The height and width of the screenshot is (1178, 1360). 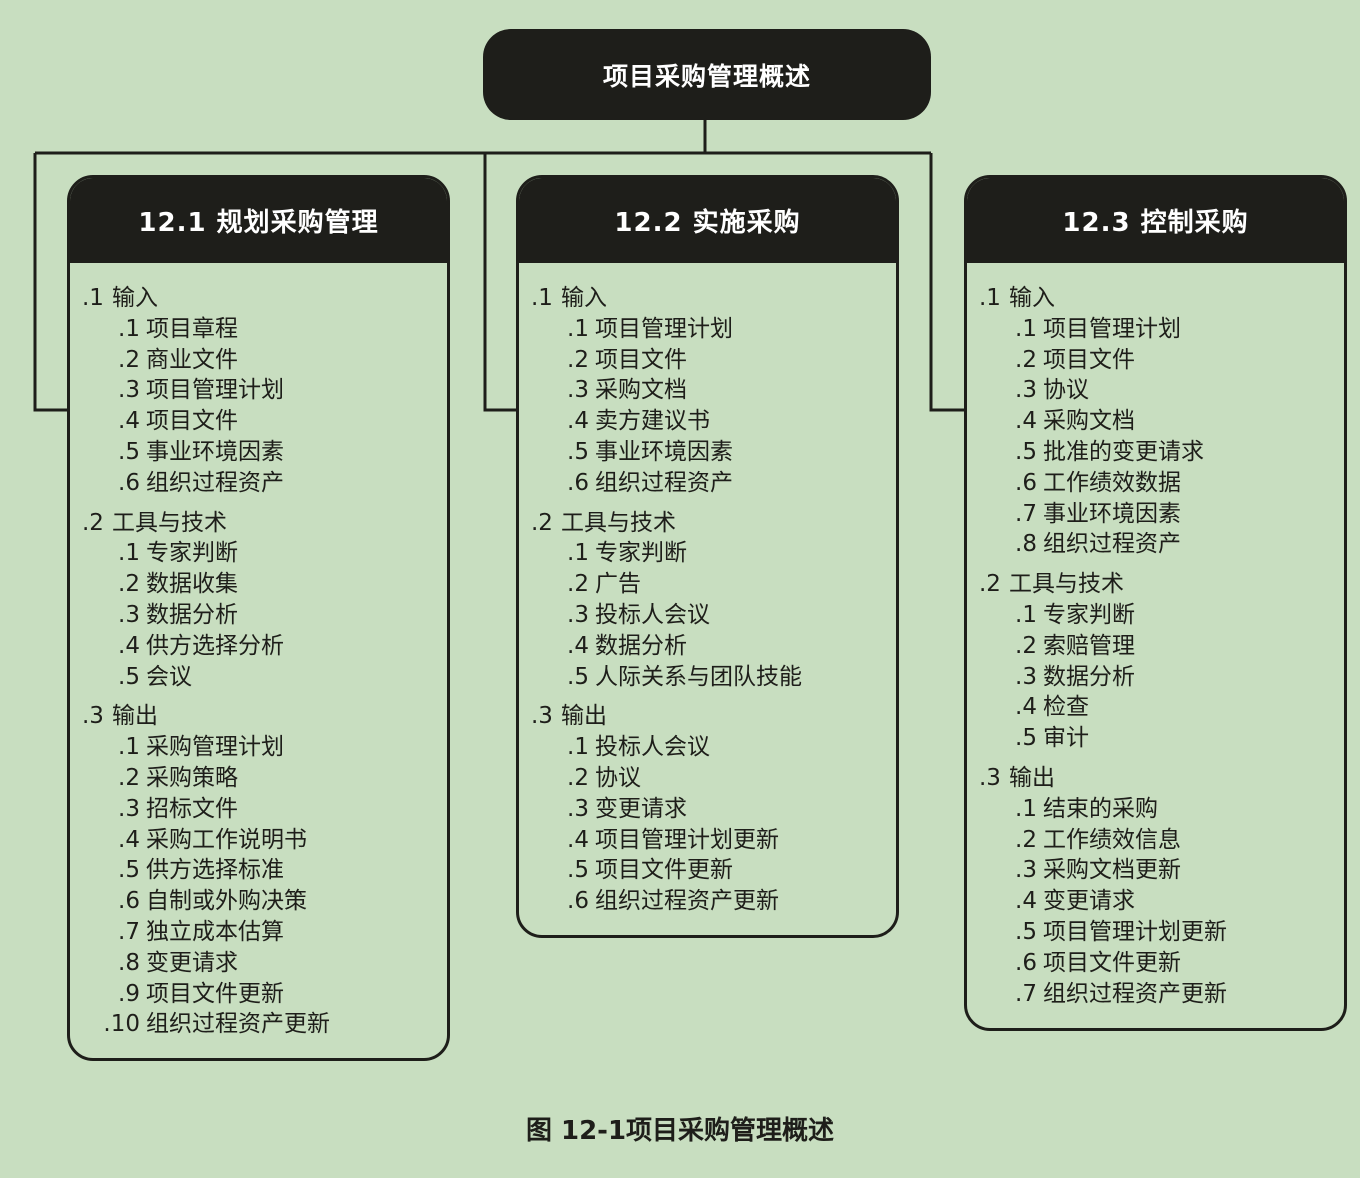 What do you see at coordinates (226, 839) in the screenshot?
I see `item-label: 采购工作说明书` at bounding box center [226, 839].